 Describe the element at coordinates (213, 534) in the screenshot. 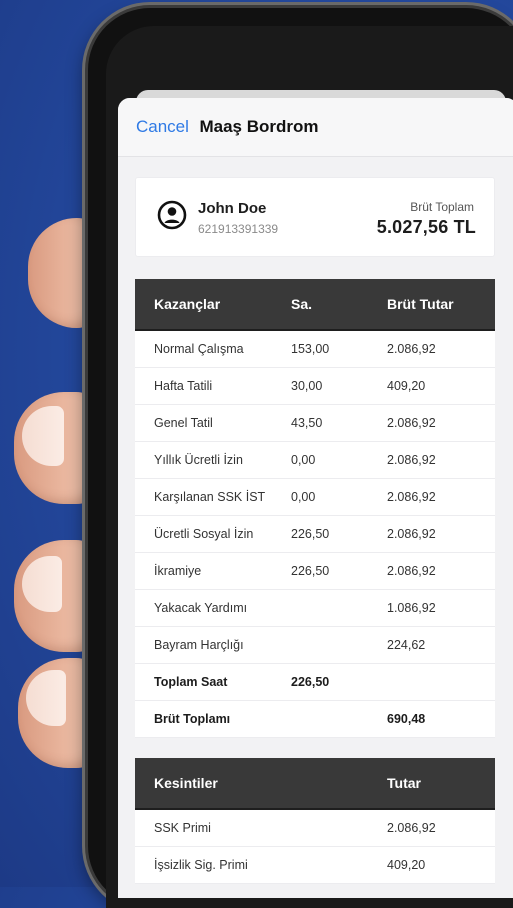

I see `table-cell: Ücretli Sosyal İzin` at that location.